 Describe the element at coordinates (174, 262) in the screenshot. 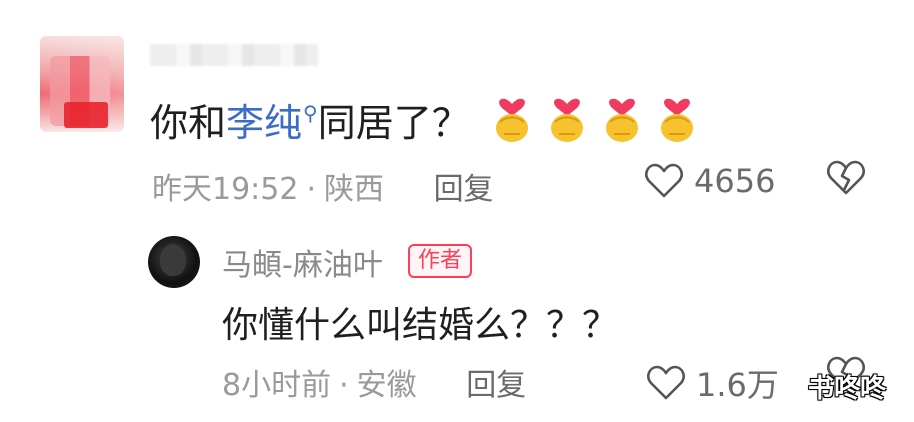

I see `author-avatar` at that location.